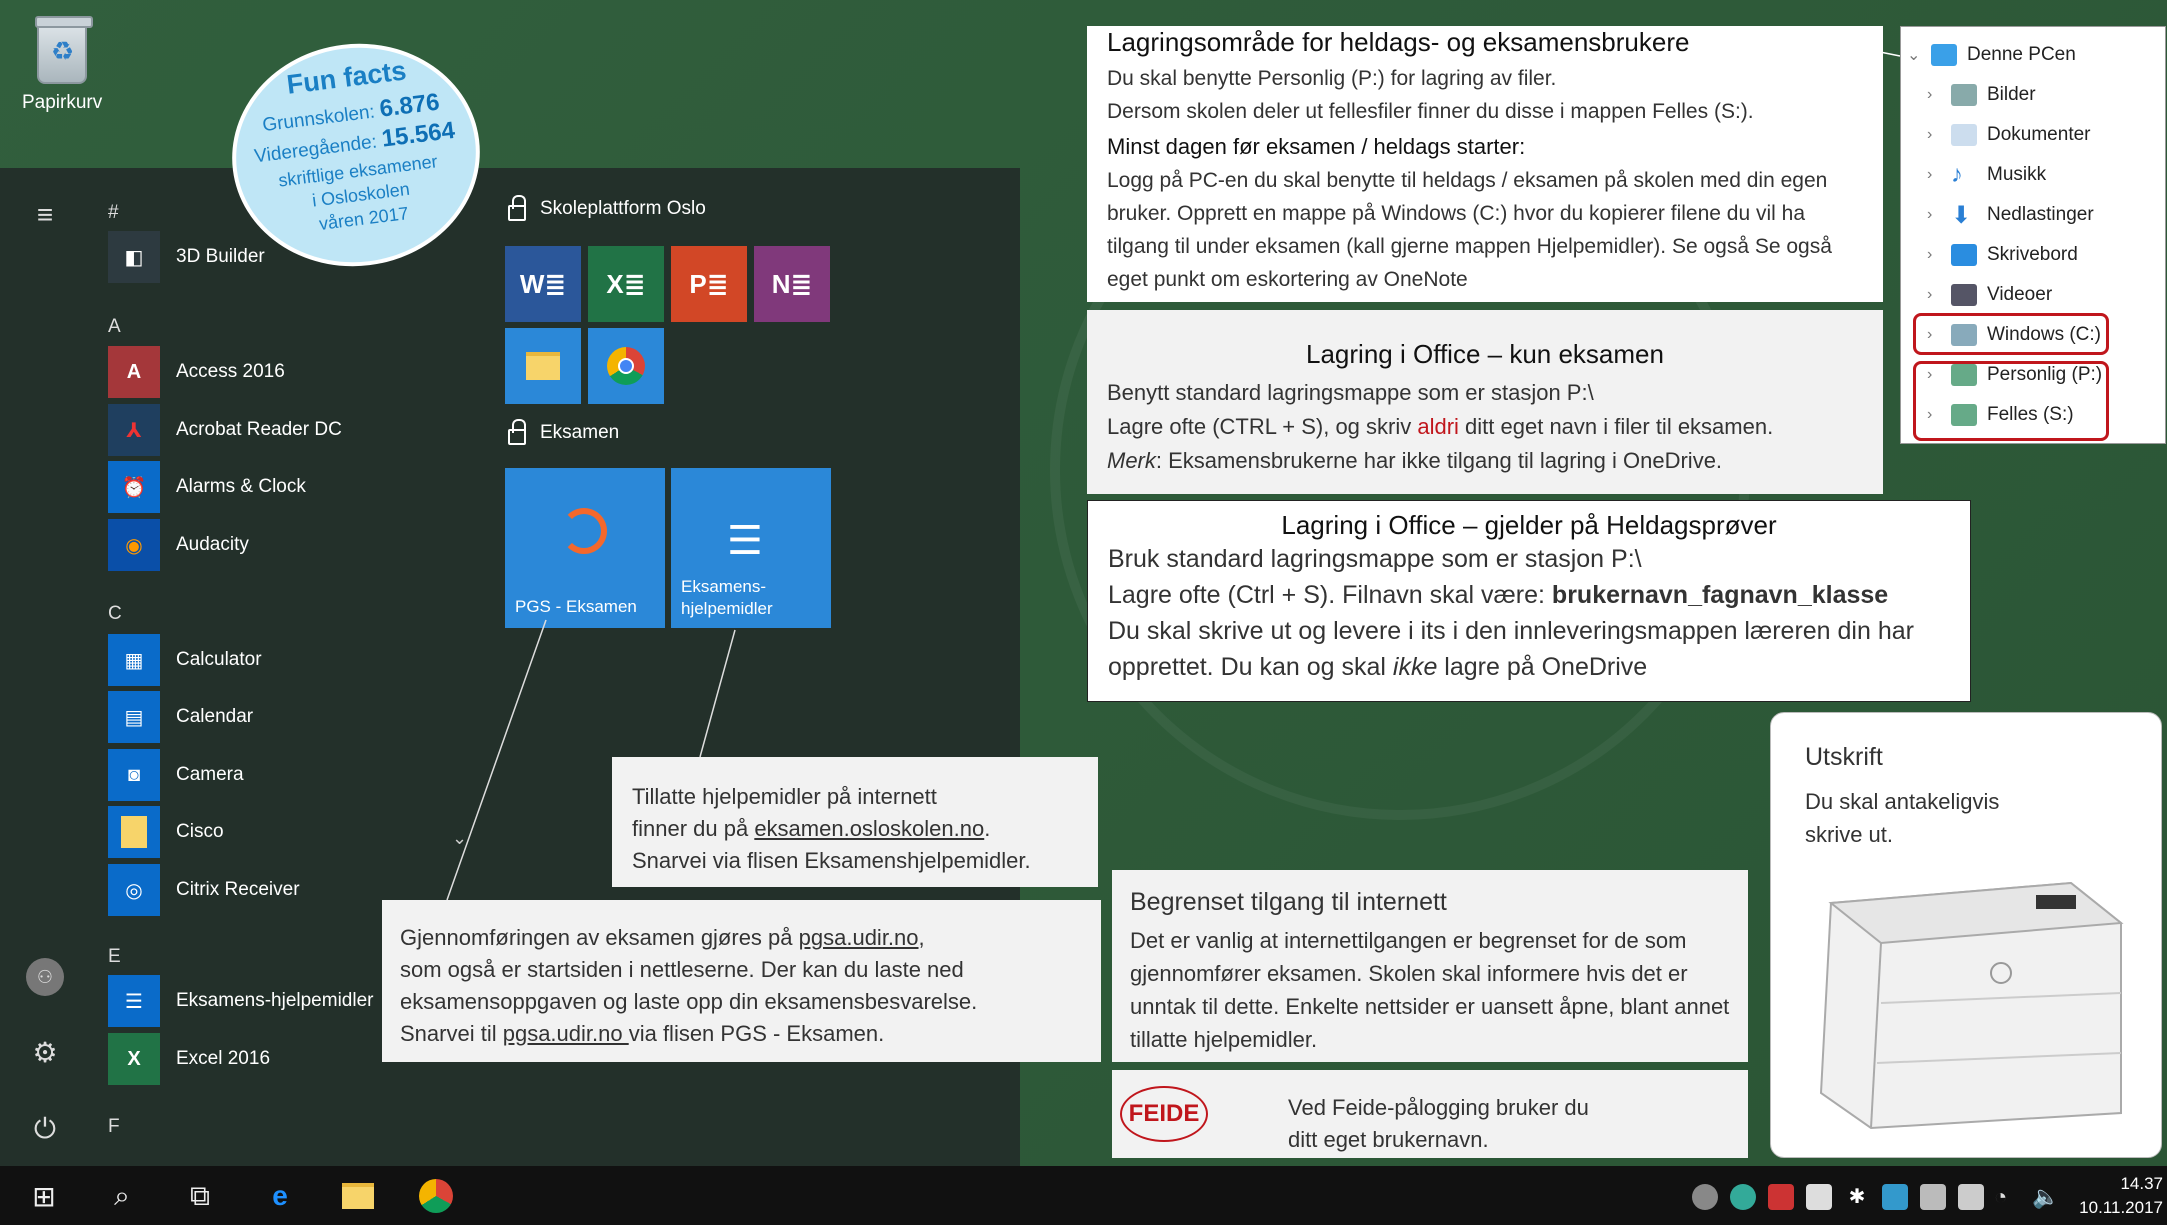 Image resolution: width=2167 pixels, height=1225 pixels. What do you see at coordinates (2141, 1183) in the screenshot?
I see `clock-time: 14.37` at bounding box center [2141, 1183].